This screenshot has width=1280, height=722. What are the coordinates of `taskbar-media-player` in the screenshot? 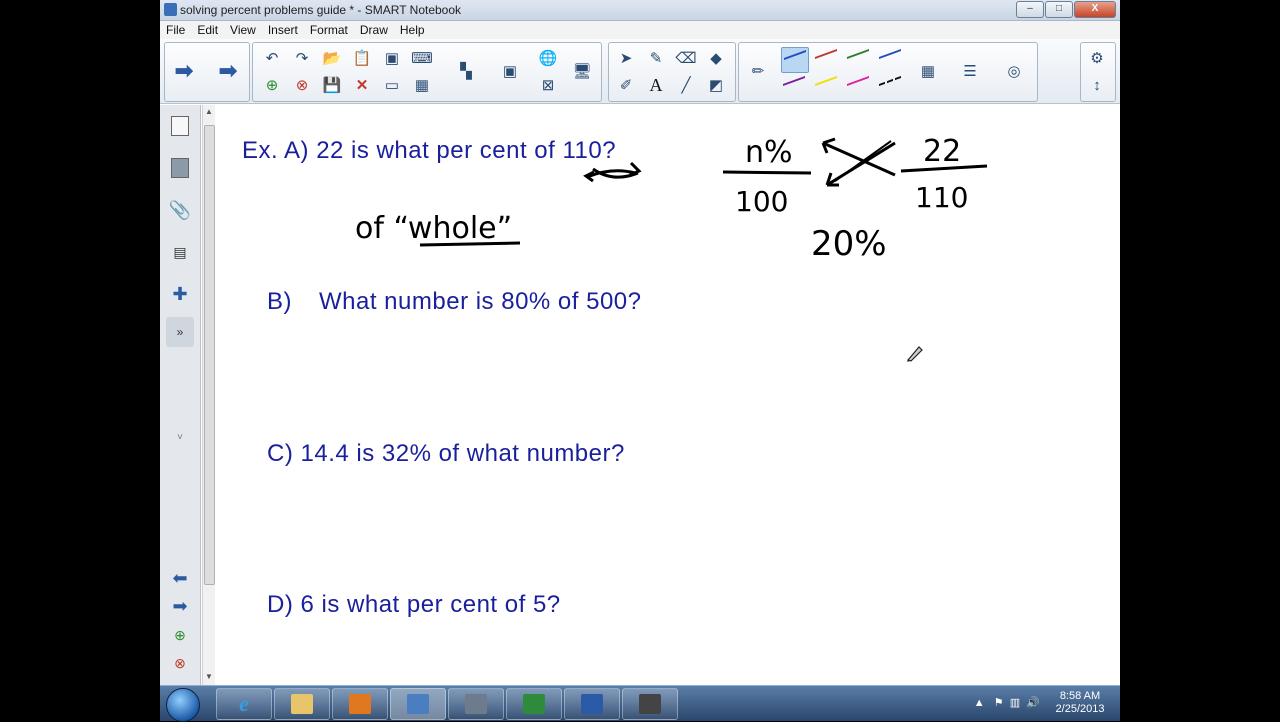 It's located at (360, 704).